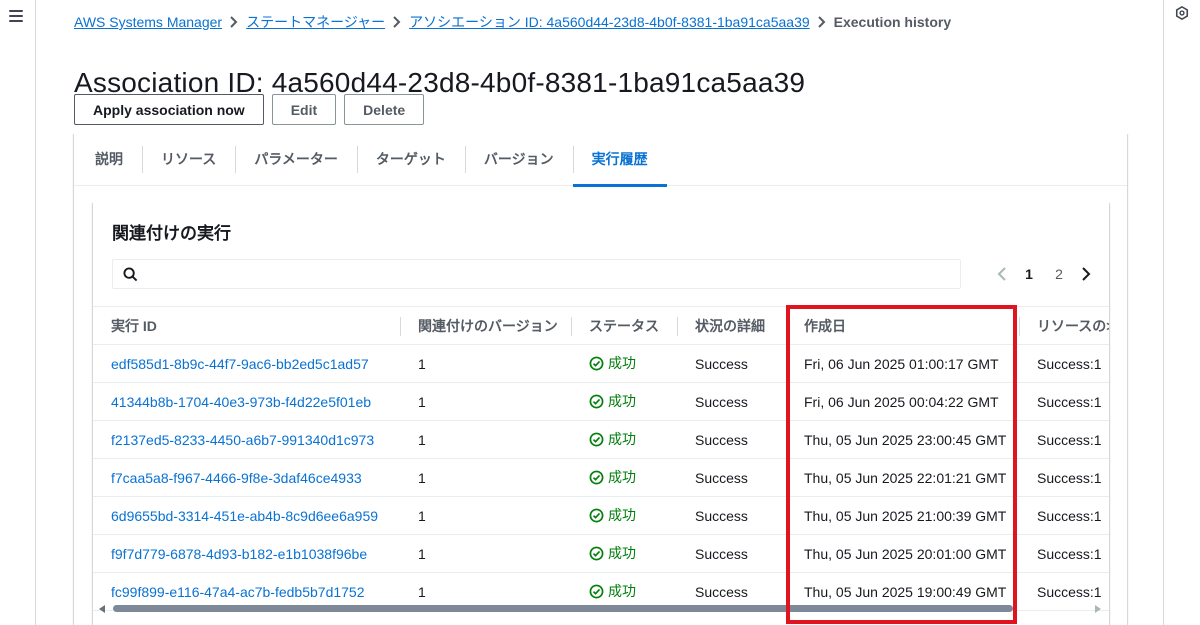 The image size is (1200, 625). Describe the element at coordinates (1002, 274) in the screenshot. I see `chevron-left-icon` at that location.